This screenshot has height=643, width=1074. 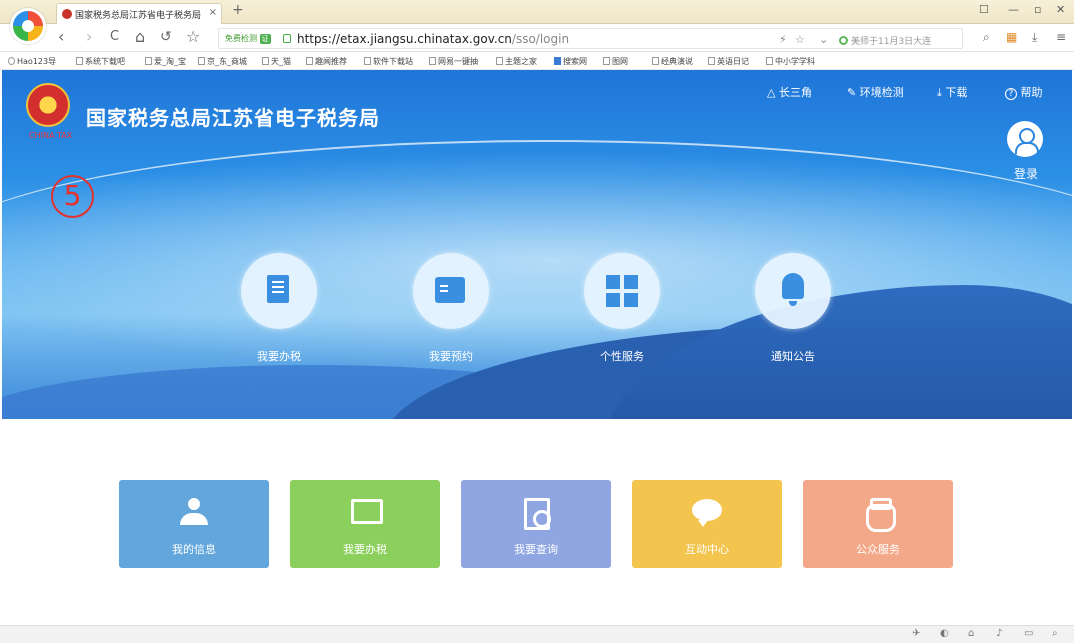 I want to click on sound-icon: ♪, so click(x=999, y=633).